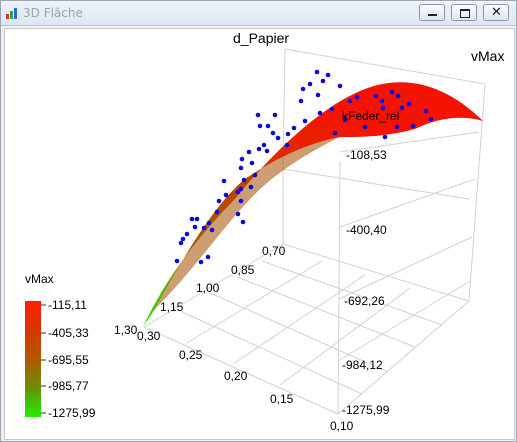  What do you see at coordinates (68, 333) in the screenshot?
I see `legend-value-1: -405,33` at bounding box center [68, 333].